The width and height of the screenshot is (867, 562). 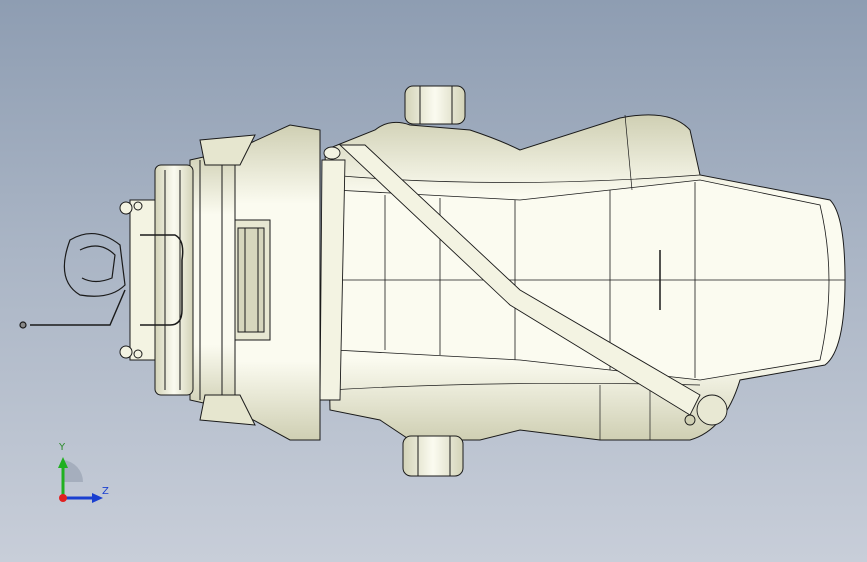 I want to click on bottom-mount-knob, so click(x=433, y=456).